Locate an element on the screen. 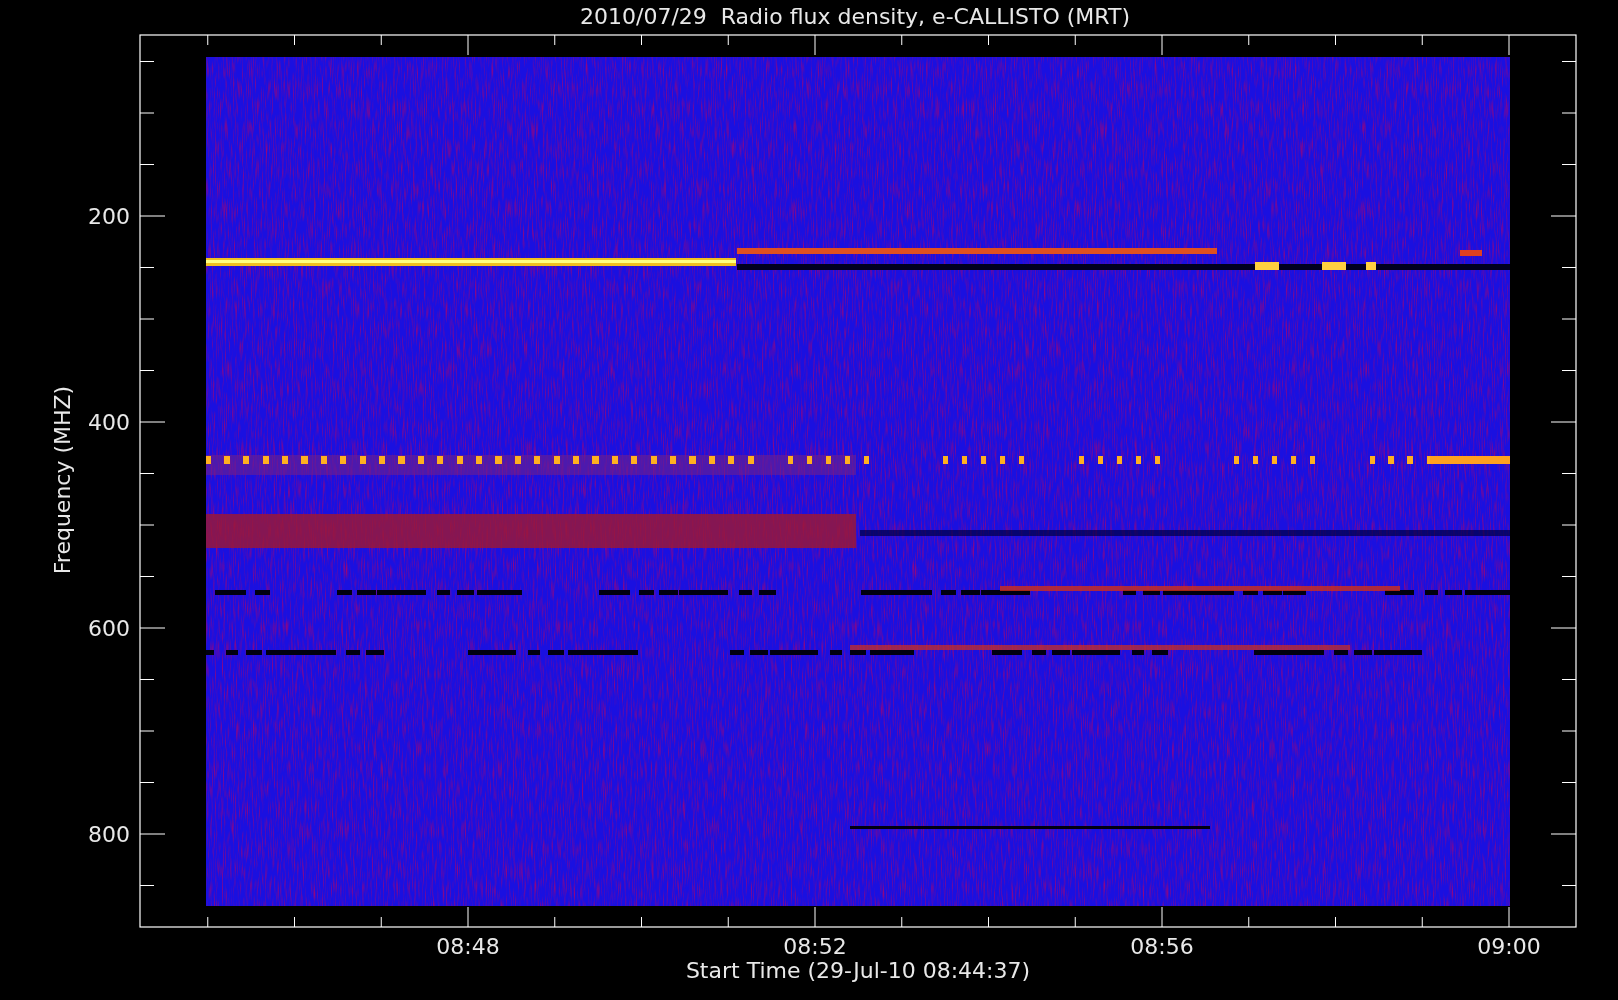  y-tick-label: 800 is located at coordinates (109, 834).